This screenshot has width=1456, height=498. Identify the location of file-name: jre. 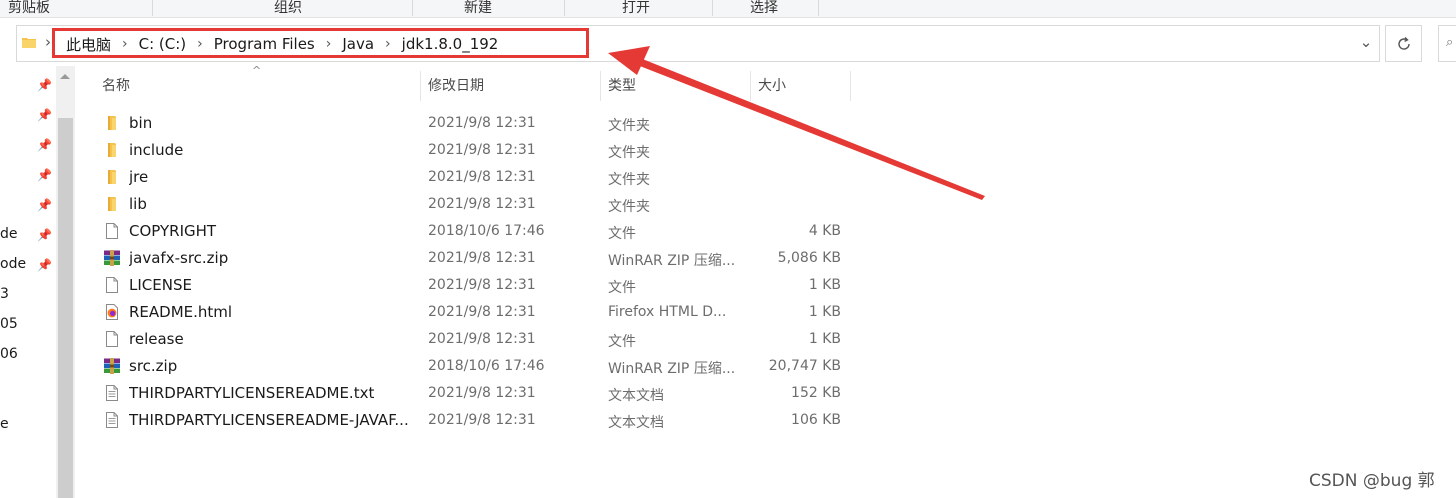
(139, 177).